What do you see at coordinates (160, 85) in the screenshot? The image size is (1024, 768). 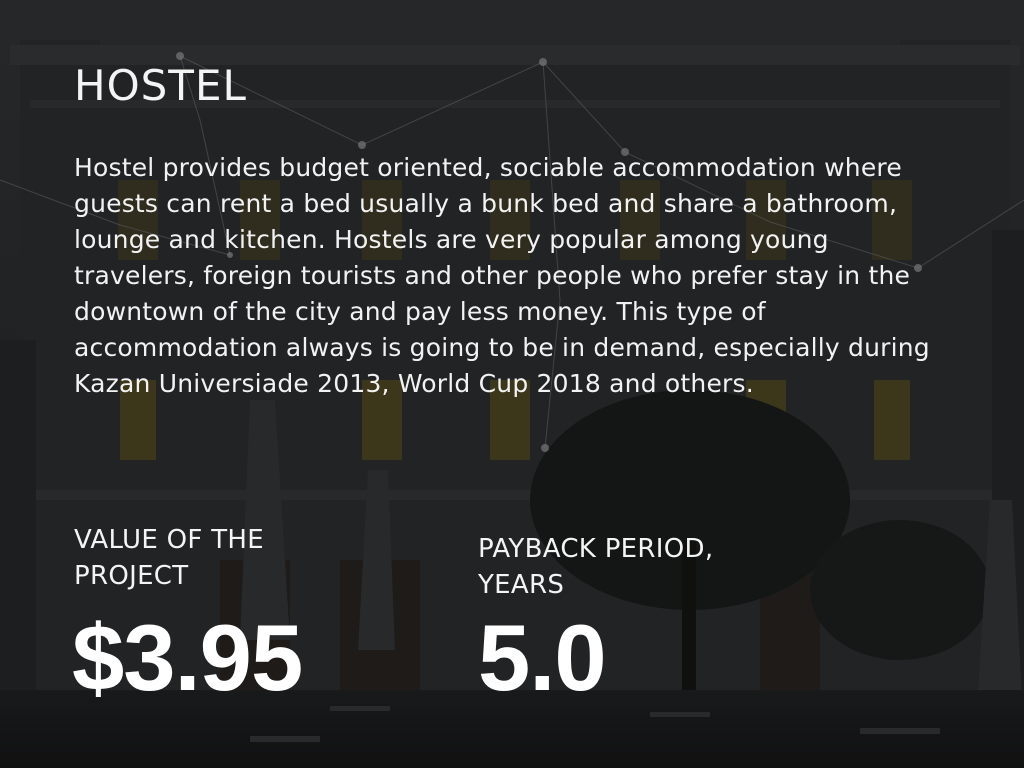 I see `slide-title: HOSTEL` at bounding box center [160, 85].